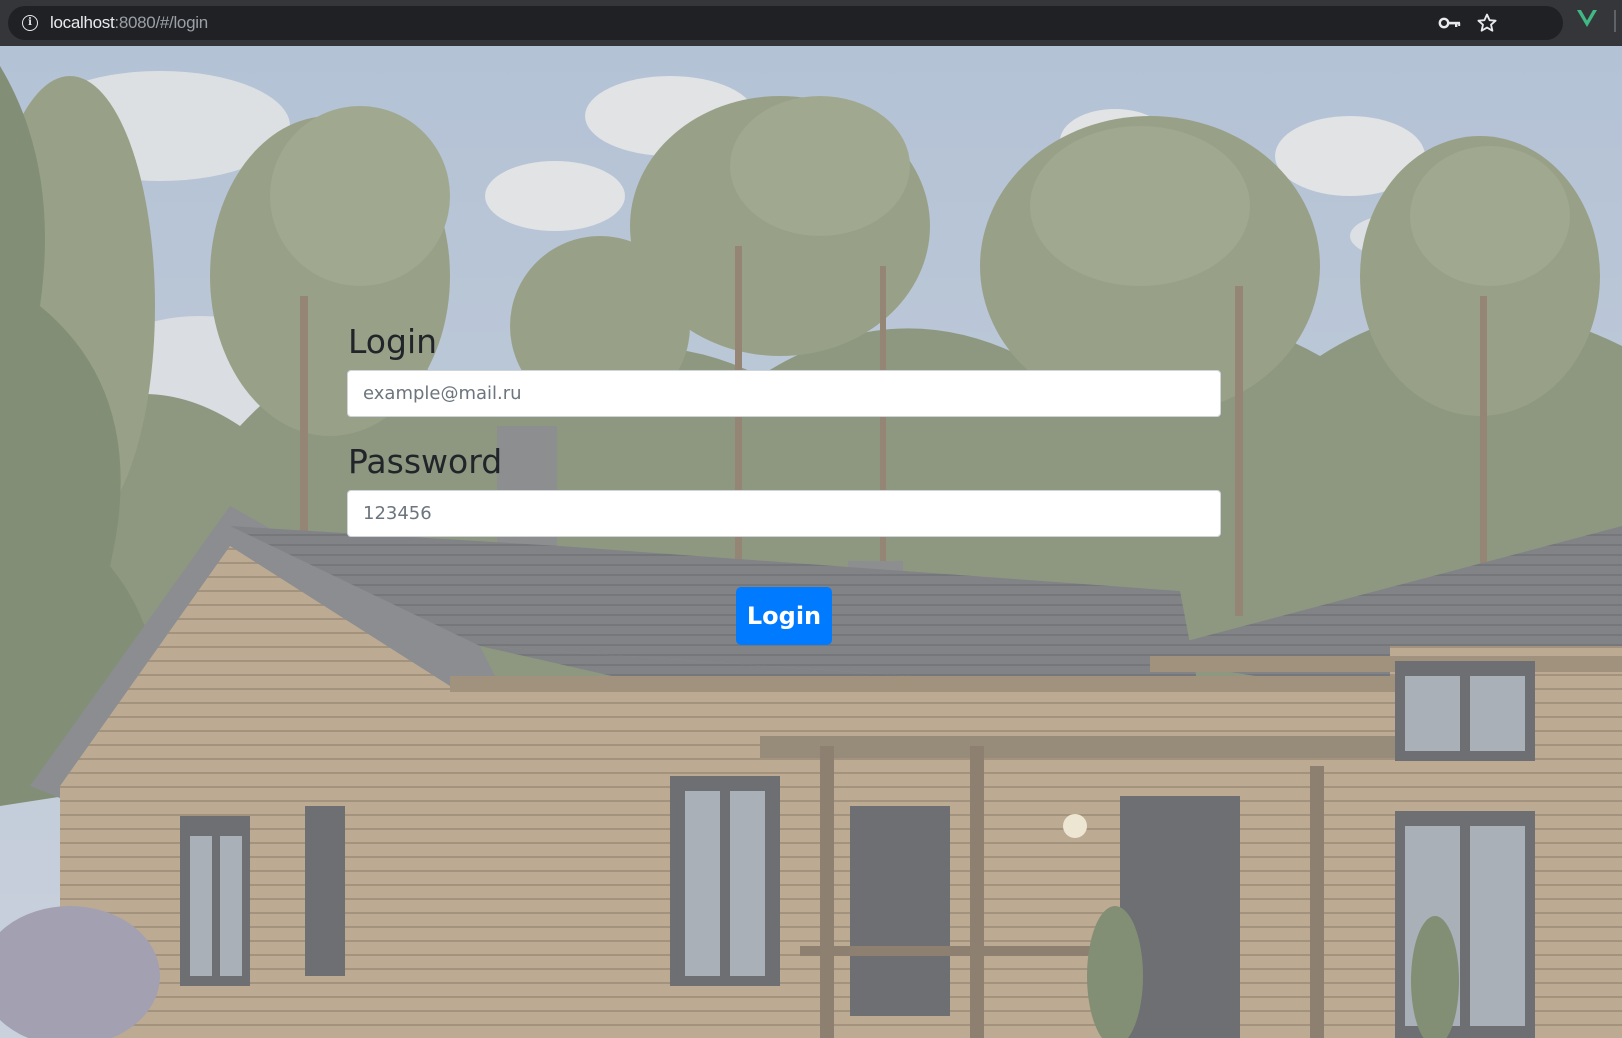 This screenshot has height=1038, width=1622. I want to click on browser-toolbar: i localhost:8080/#/login, so click(811, 23).